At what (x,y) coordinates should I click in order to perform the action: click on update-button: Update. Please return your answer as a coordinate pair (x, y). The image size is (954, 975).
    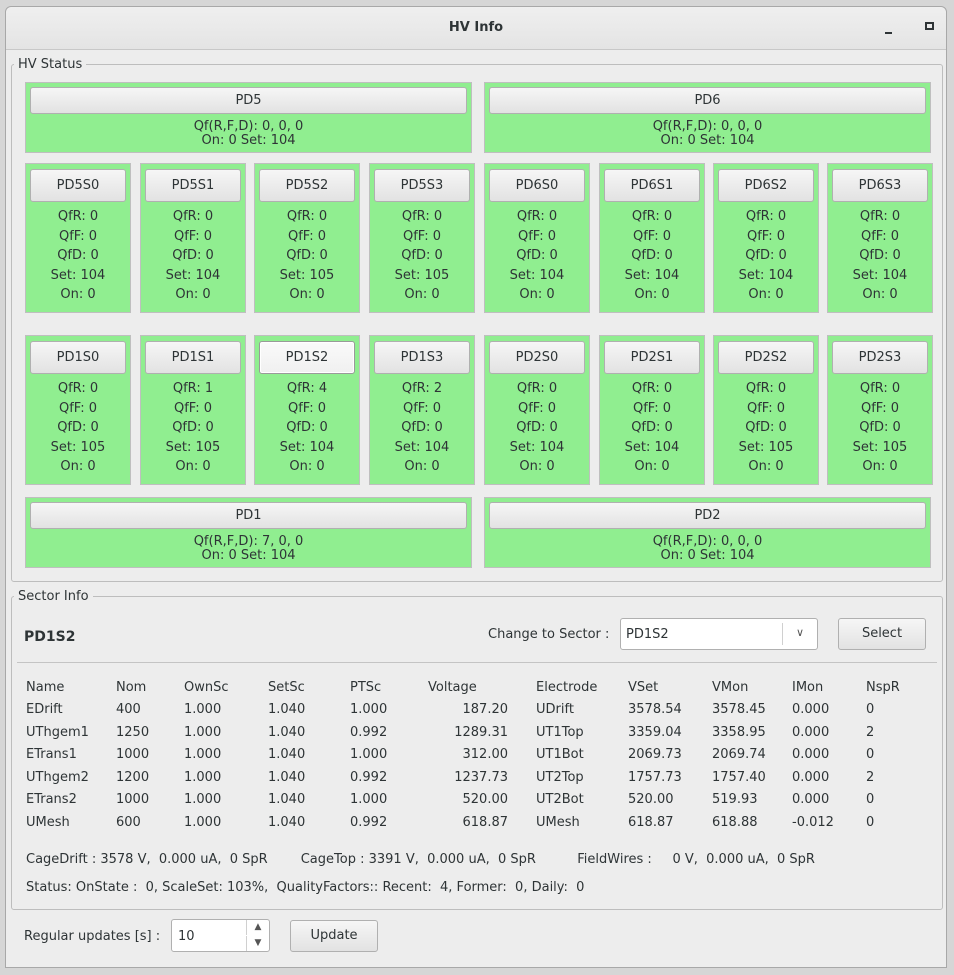
    Looking at the image, I should click on (334, 936).